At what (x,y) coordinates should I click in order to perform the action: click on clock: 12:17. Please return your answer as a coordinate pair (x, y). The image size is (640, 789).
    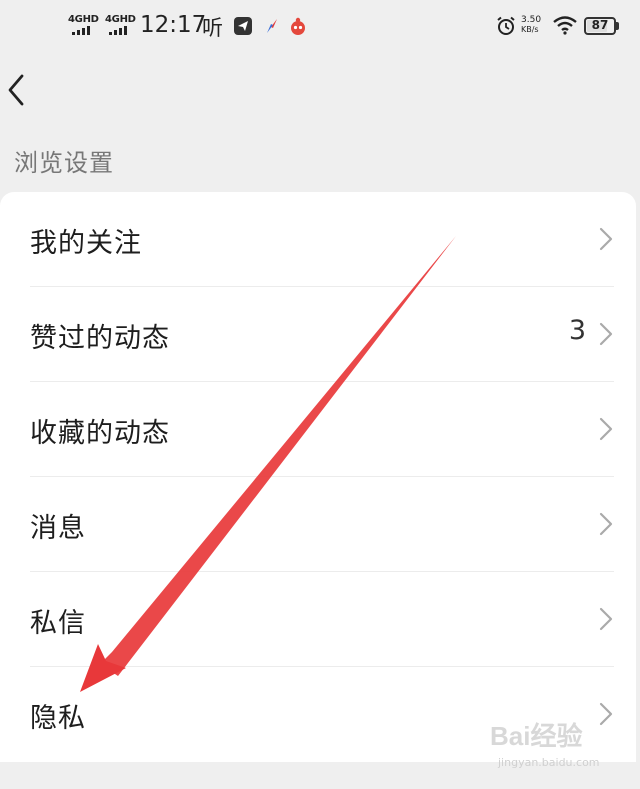
    Looking at the image, I should click on (173, 25).